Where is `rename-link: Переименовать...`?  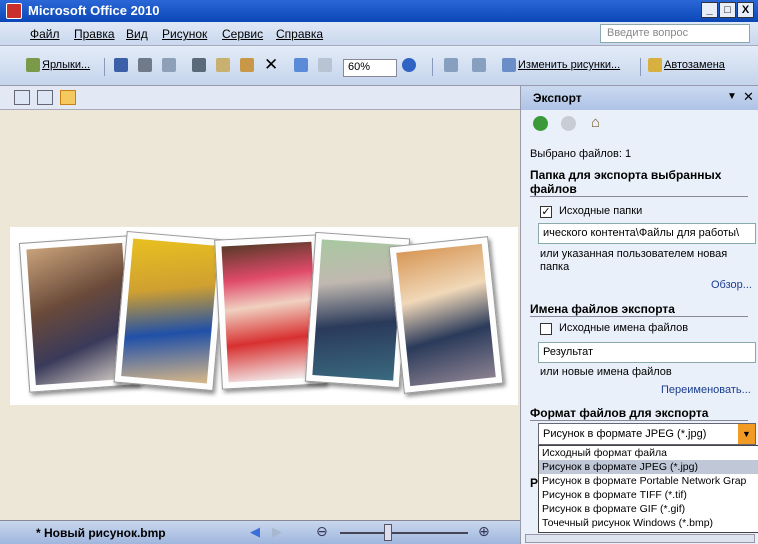 rename-link: Переименовать... is located at coordinates (706, 390).